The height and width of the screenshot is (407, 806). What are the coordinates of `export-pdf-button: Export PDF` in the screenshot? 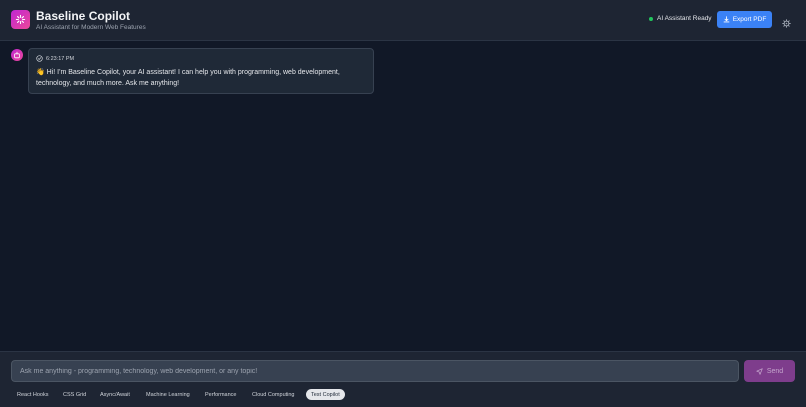 It's located at (744, 19).